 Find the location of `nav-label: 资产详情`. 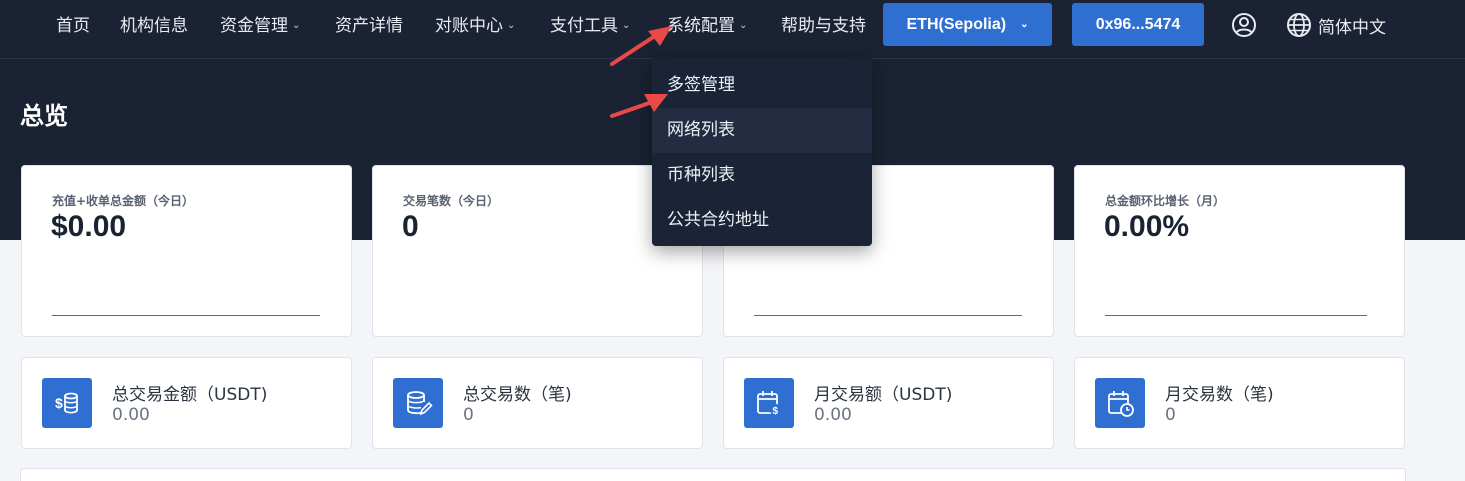

nav-label: 资产详情 is located at coordinates (369, 26).